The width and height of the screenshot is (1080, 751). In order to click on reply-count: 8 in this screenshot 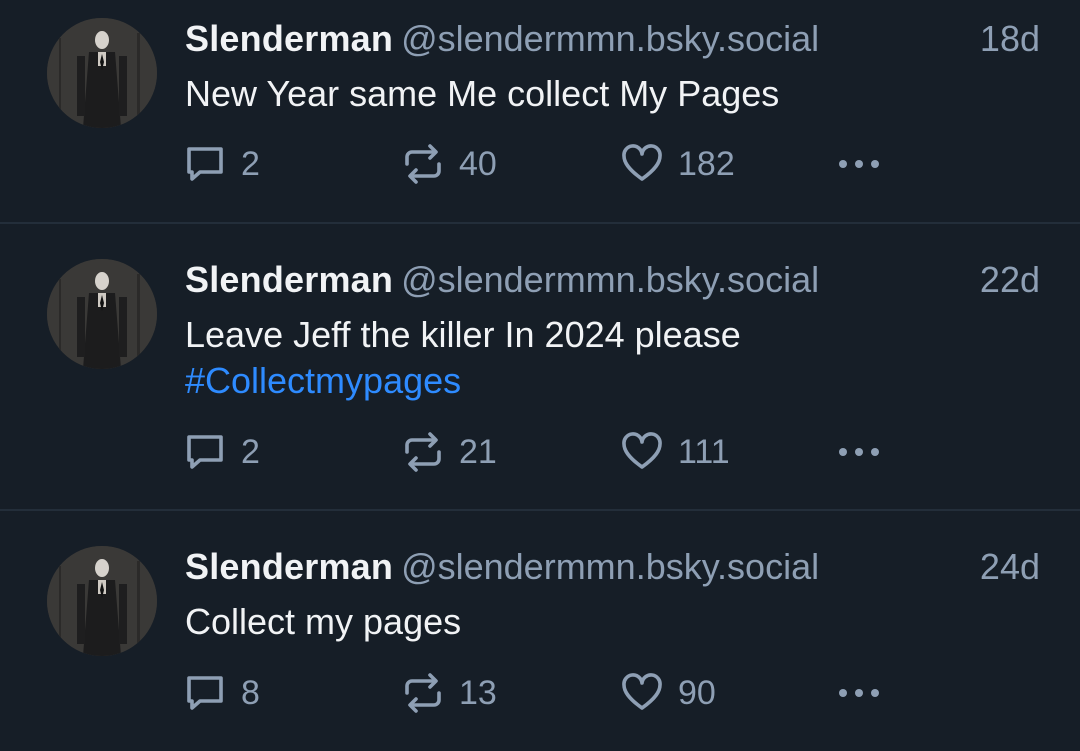, I will do `click(250, 692)`.